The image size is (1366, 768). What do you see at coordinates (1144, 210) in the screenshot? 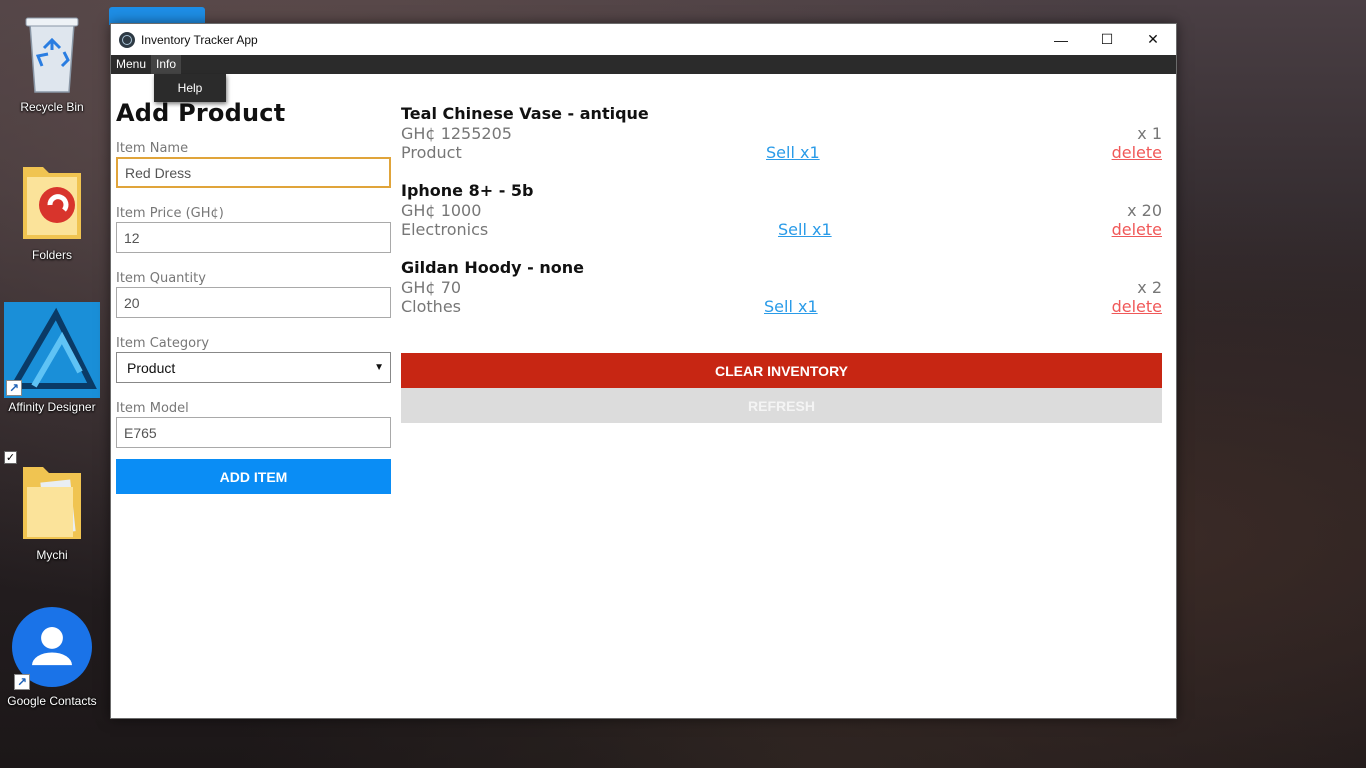
I see `item-quantity: x 20` at bounding box center [1144, 210].